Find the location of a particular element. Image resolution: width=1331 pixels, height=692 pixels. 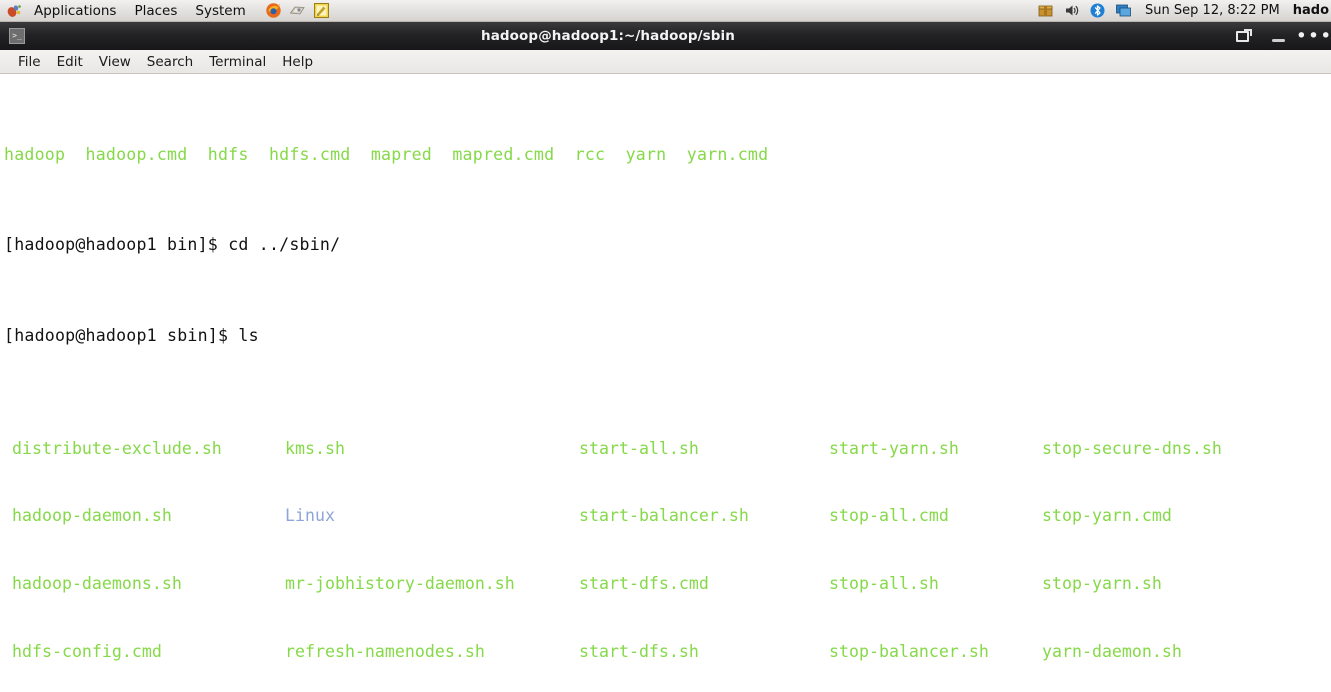

ls-cell: mr-jobhistory-daemon.sh is located at coordinates (400, 584).